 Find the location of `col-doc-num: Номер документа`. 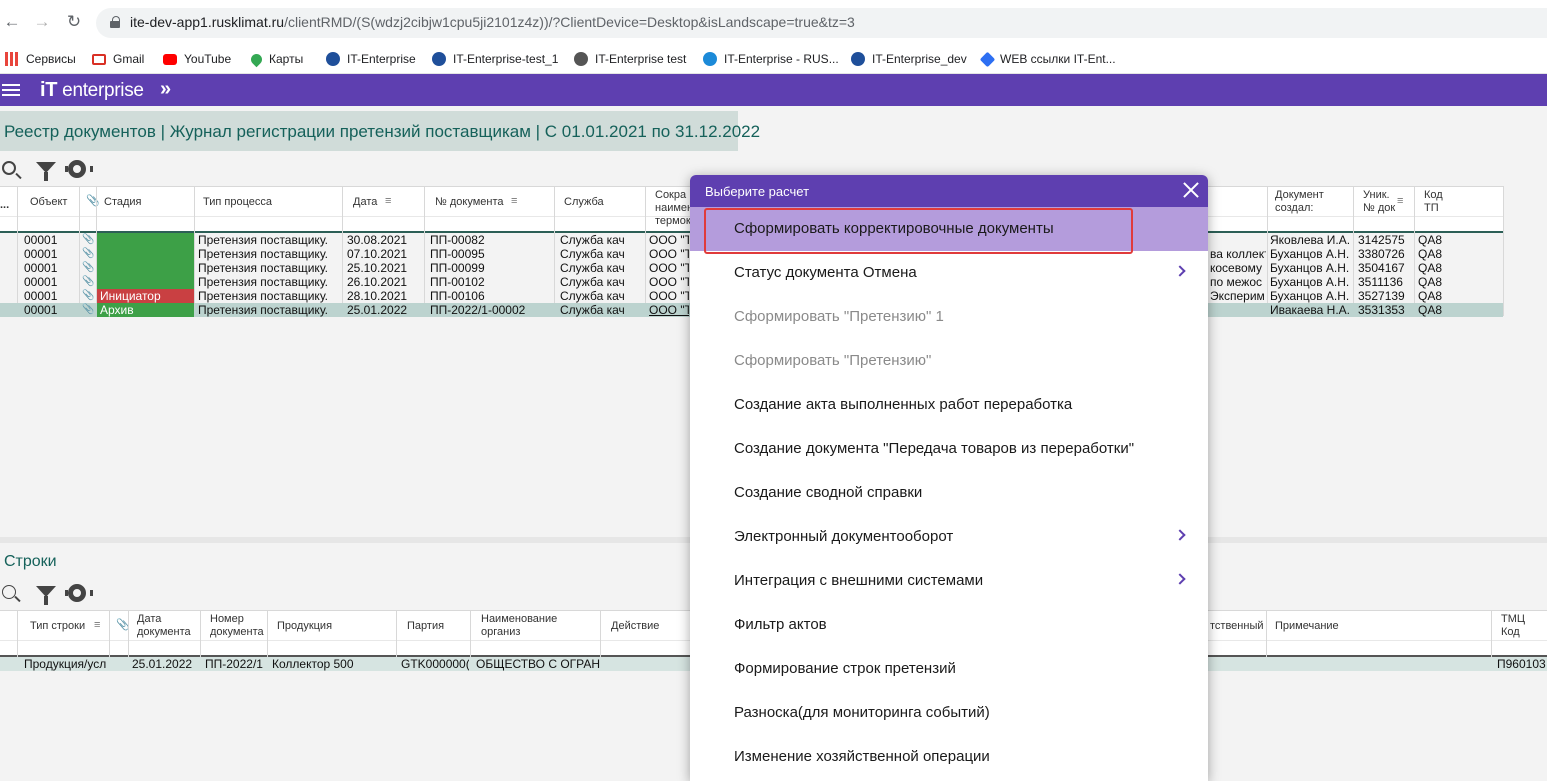

col-doc-num: Номер документа is located at coordinates (237, 626).